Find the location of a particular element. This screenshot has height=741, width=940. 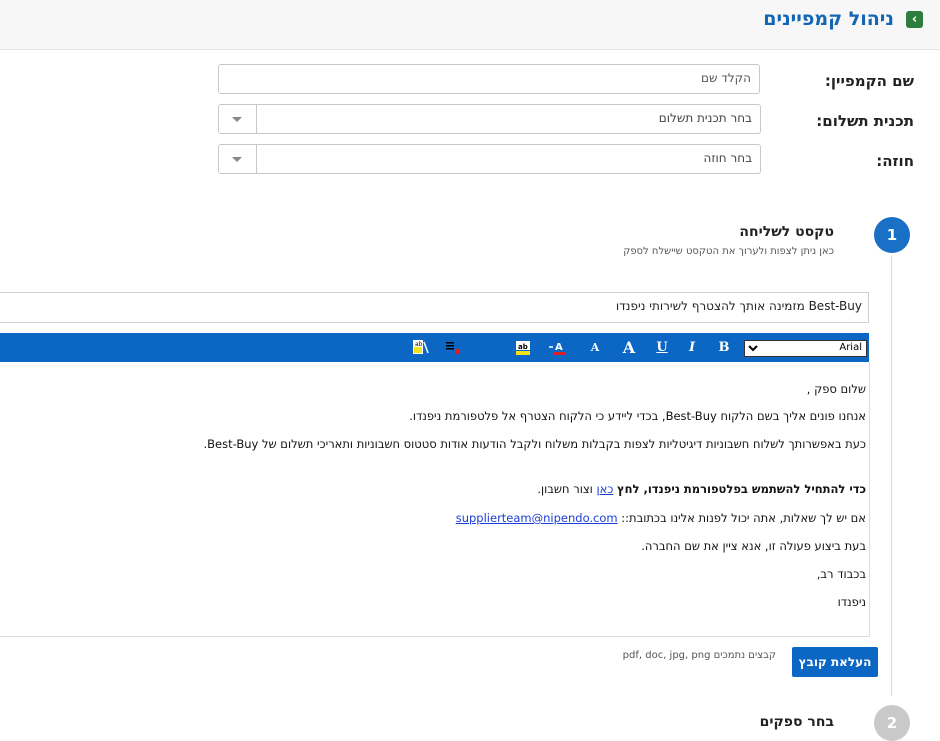

editor-cta-link: כאן is located at coordinates (604, 489).